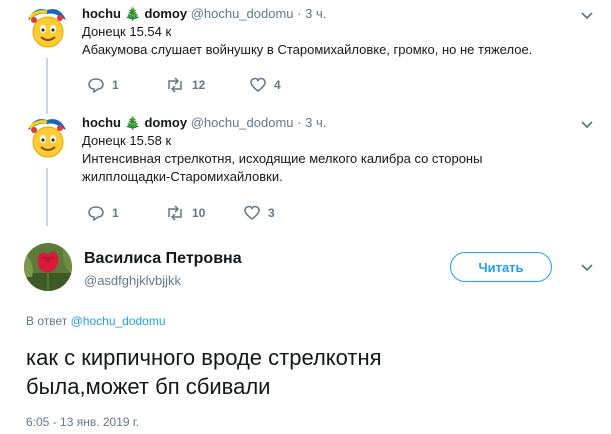 This screenshot has height=434, width=611. Describe the element at coordinates (199, 85) in the screenshot. I see `retweet-count: 12` at that location.